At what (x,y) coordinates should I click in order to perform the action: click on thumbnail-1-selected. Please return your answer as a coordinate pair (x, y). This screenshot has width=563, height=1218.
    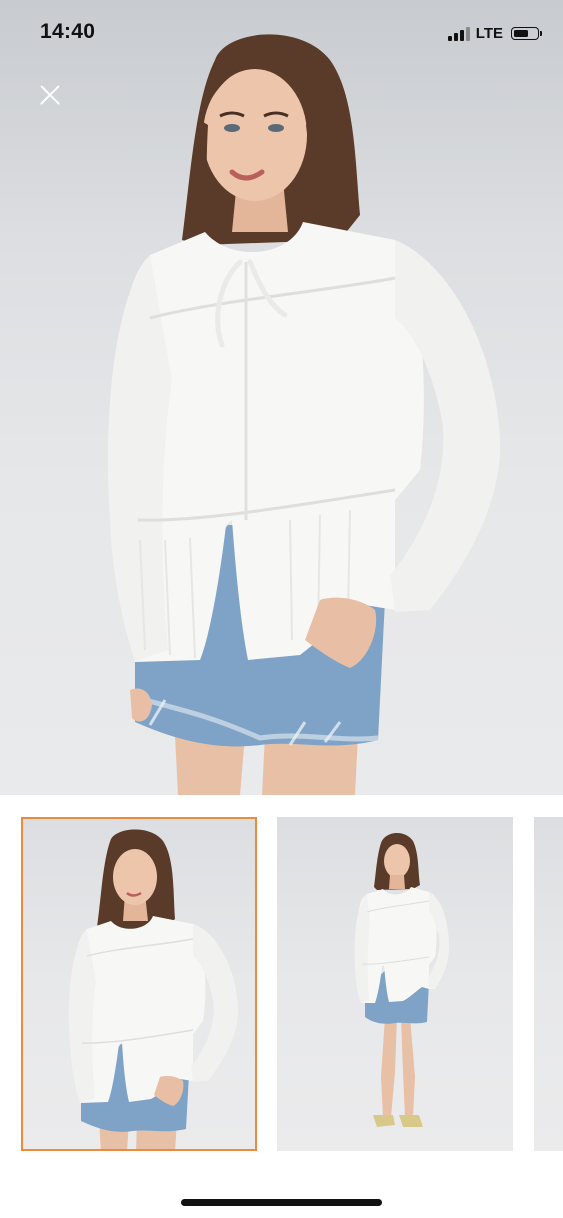
    Looking at the image, I should click on (139, 984).